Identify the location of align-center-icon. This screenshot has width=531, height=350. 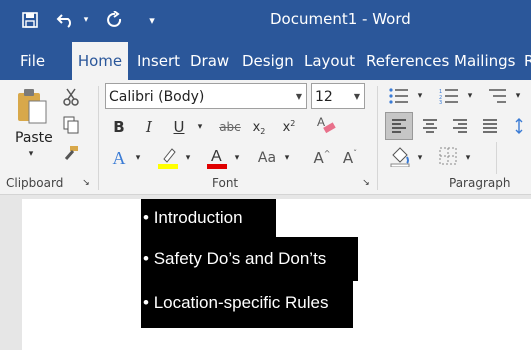
(430, 126).